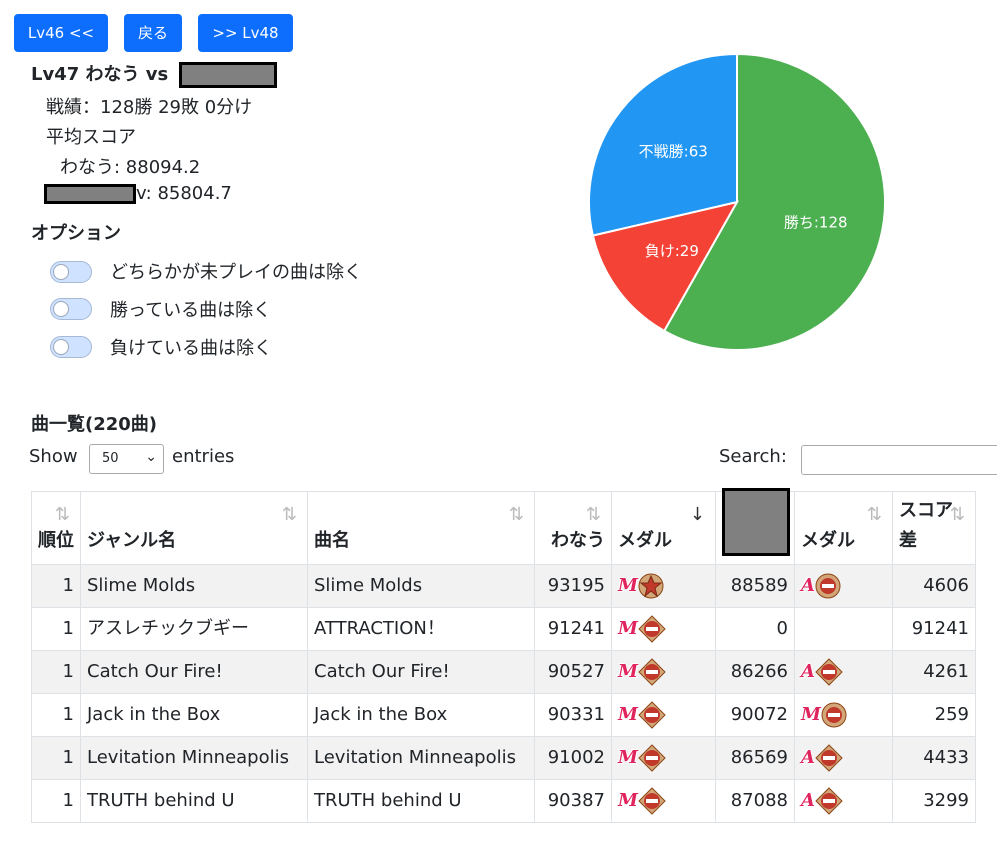  Describe the element at coordinates (332, 540) in the screenshot. I see `header-song-label: 曲名` at that location.